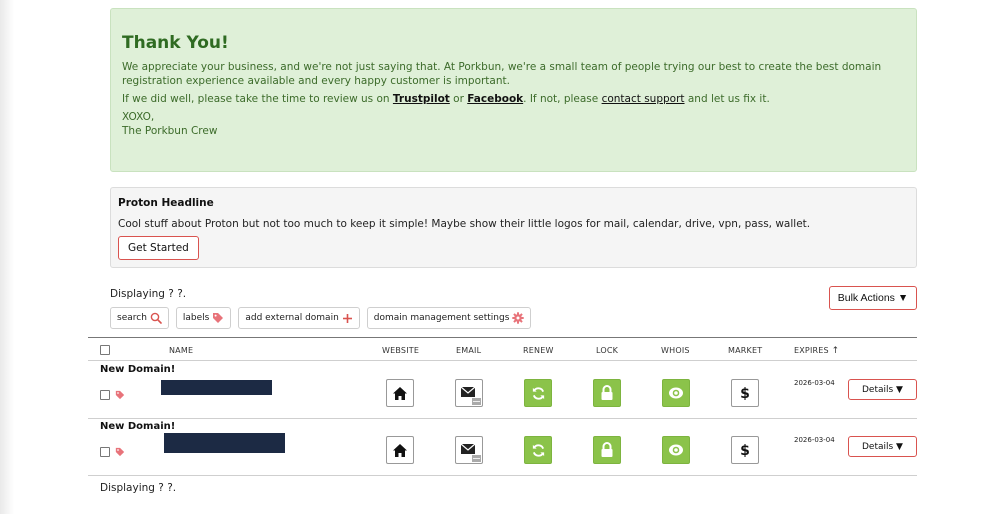  I want to click on header-lock: LOCK, so click(607, 350).